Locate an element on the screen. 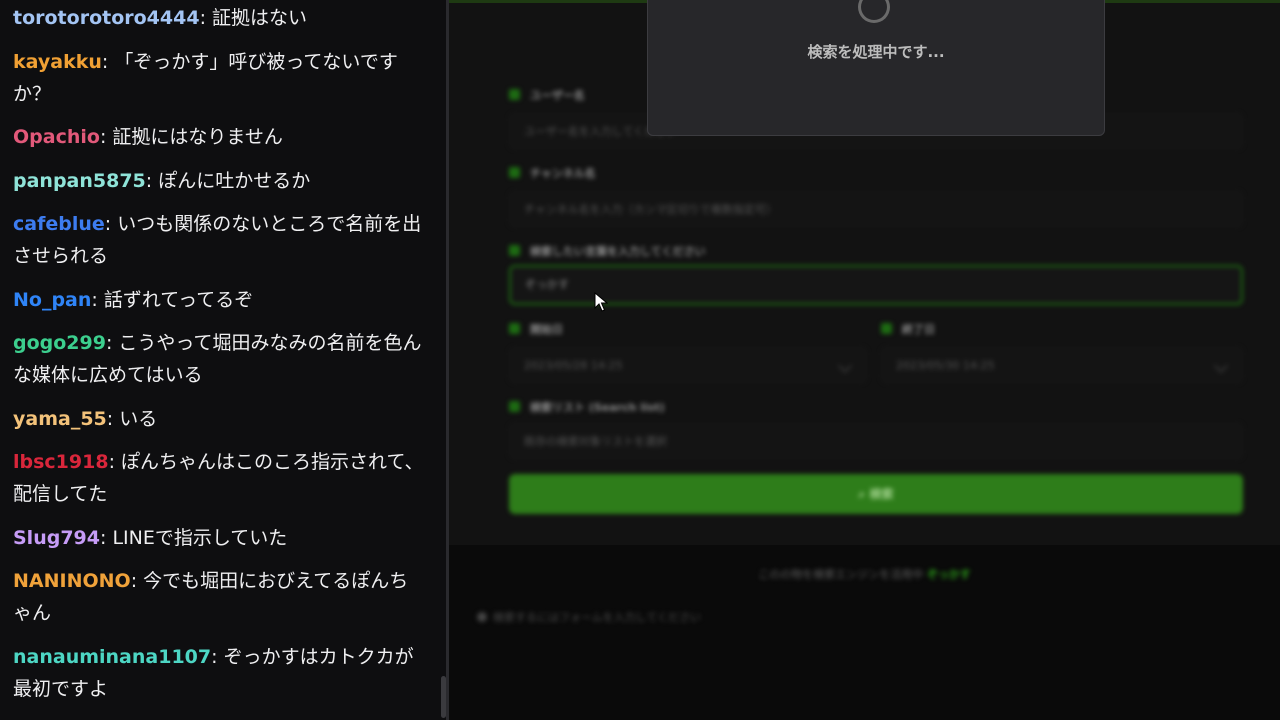  chat-username: kayakku is located at coordinates (57, 62).